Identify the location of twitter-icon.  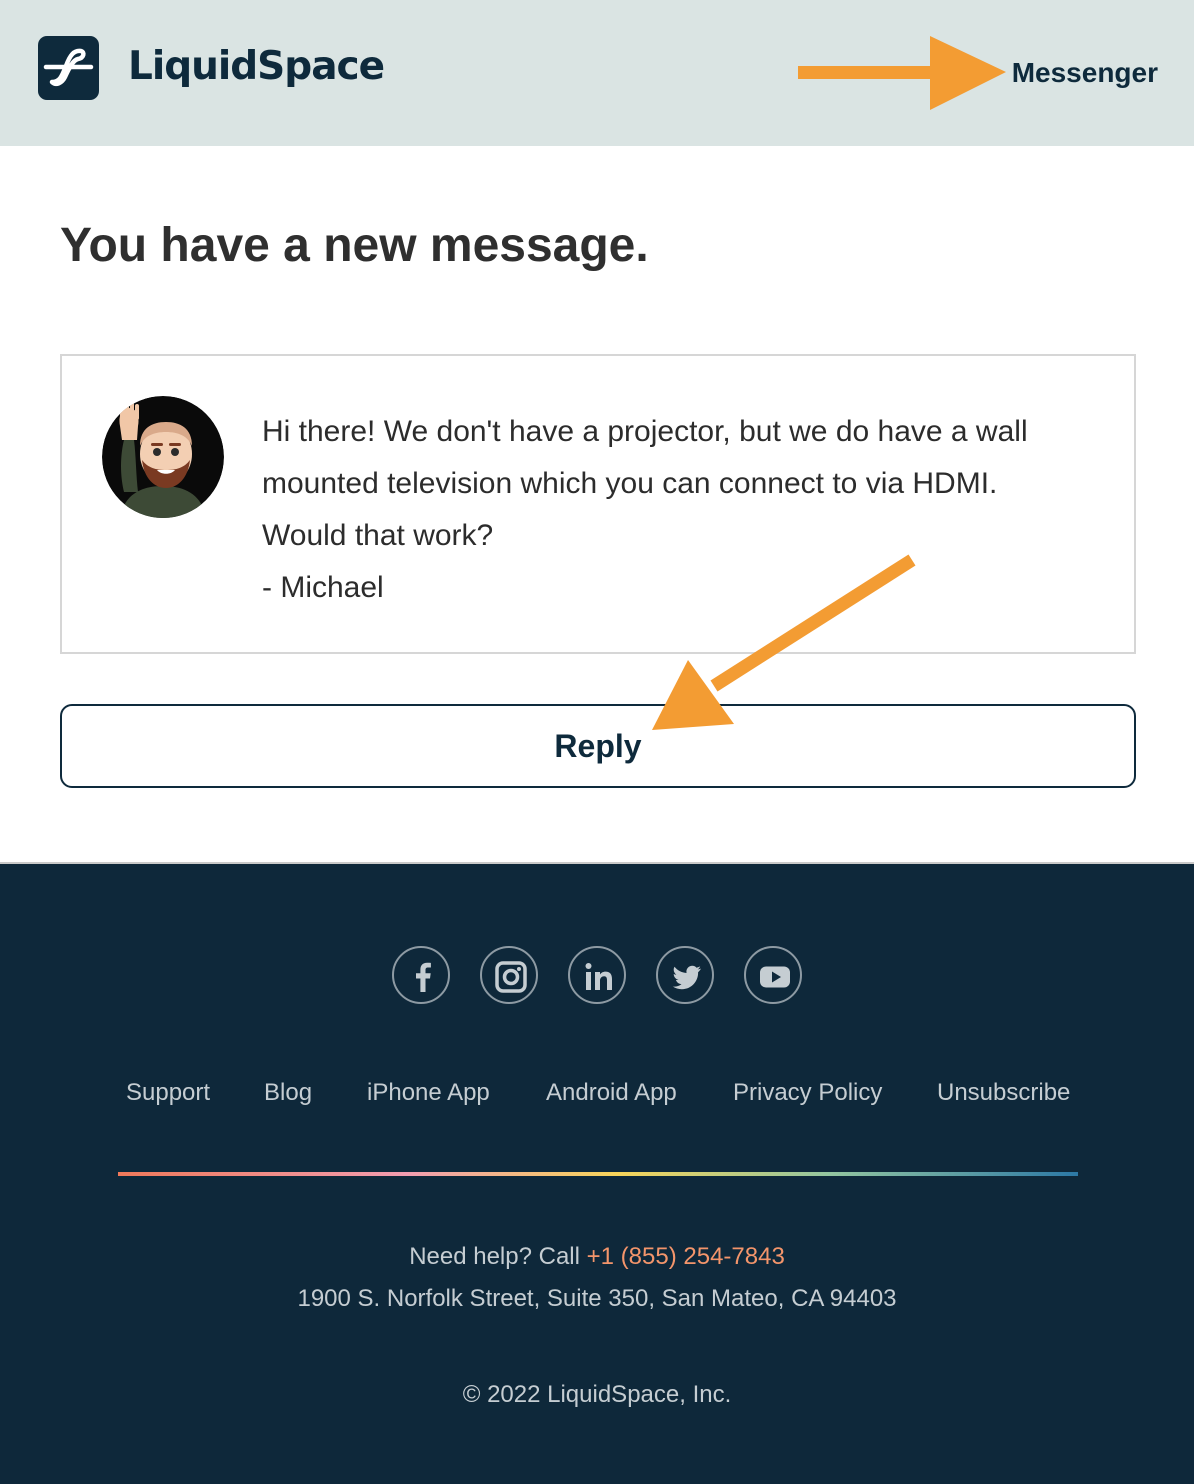
(685, 975).